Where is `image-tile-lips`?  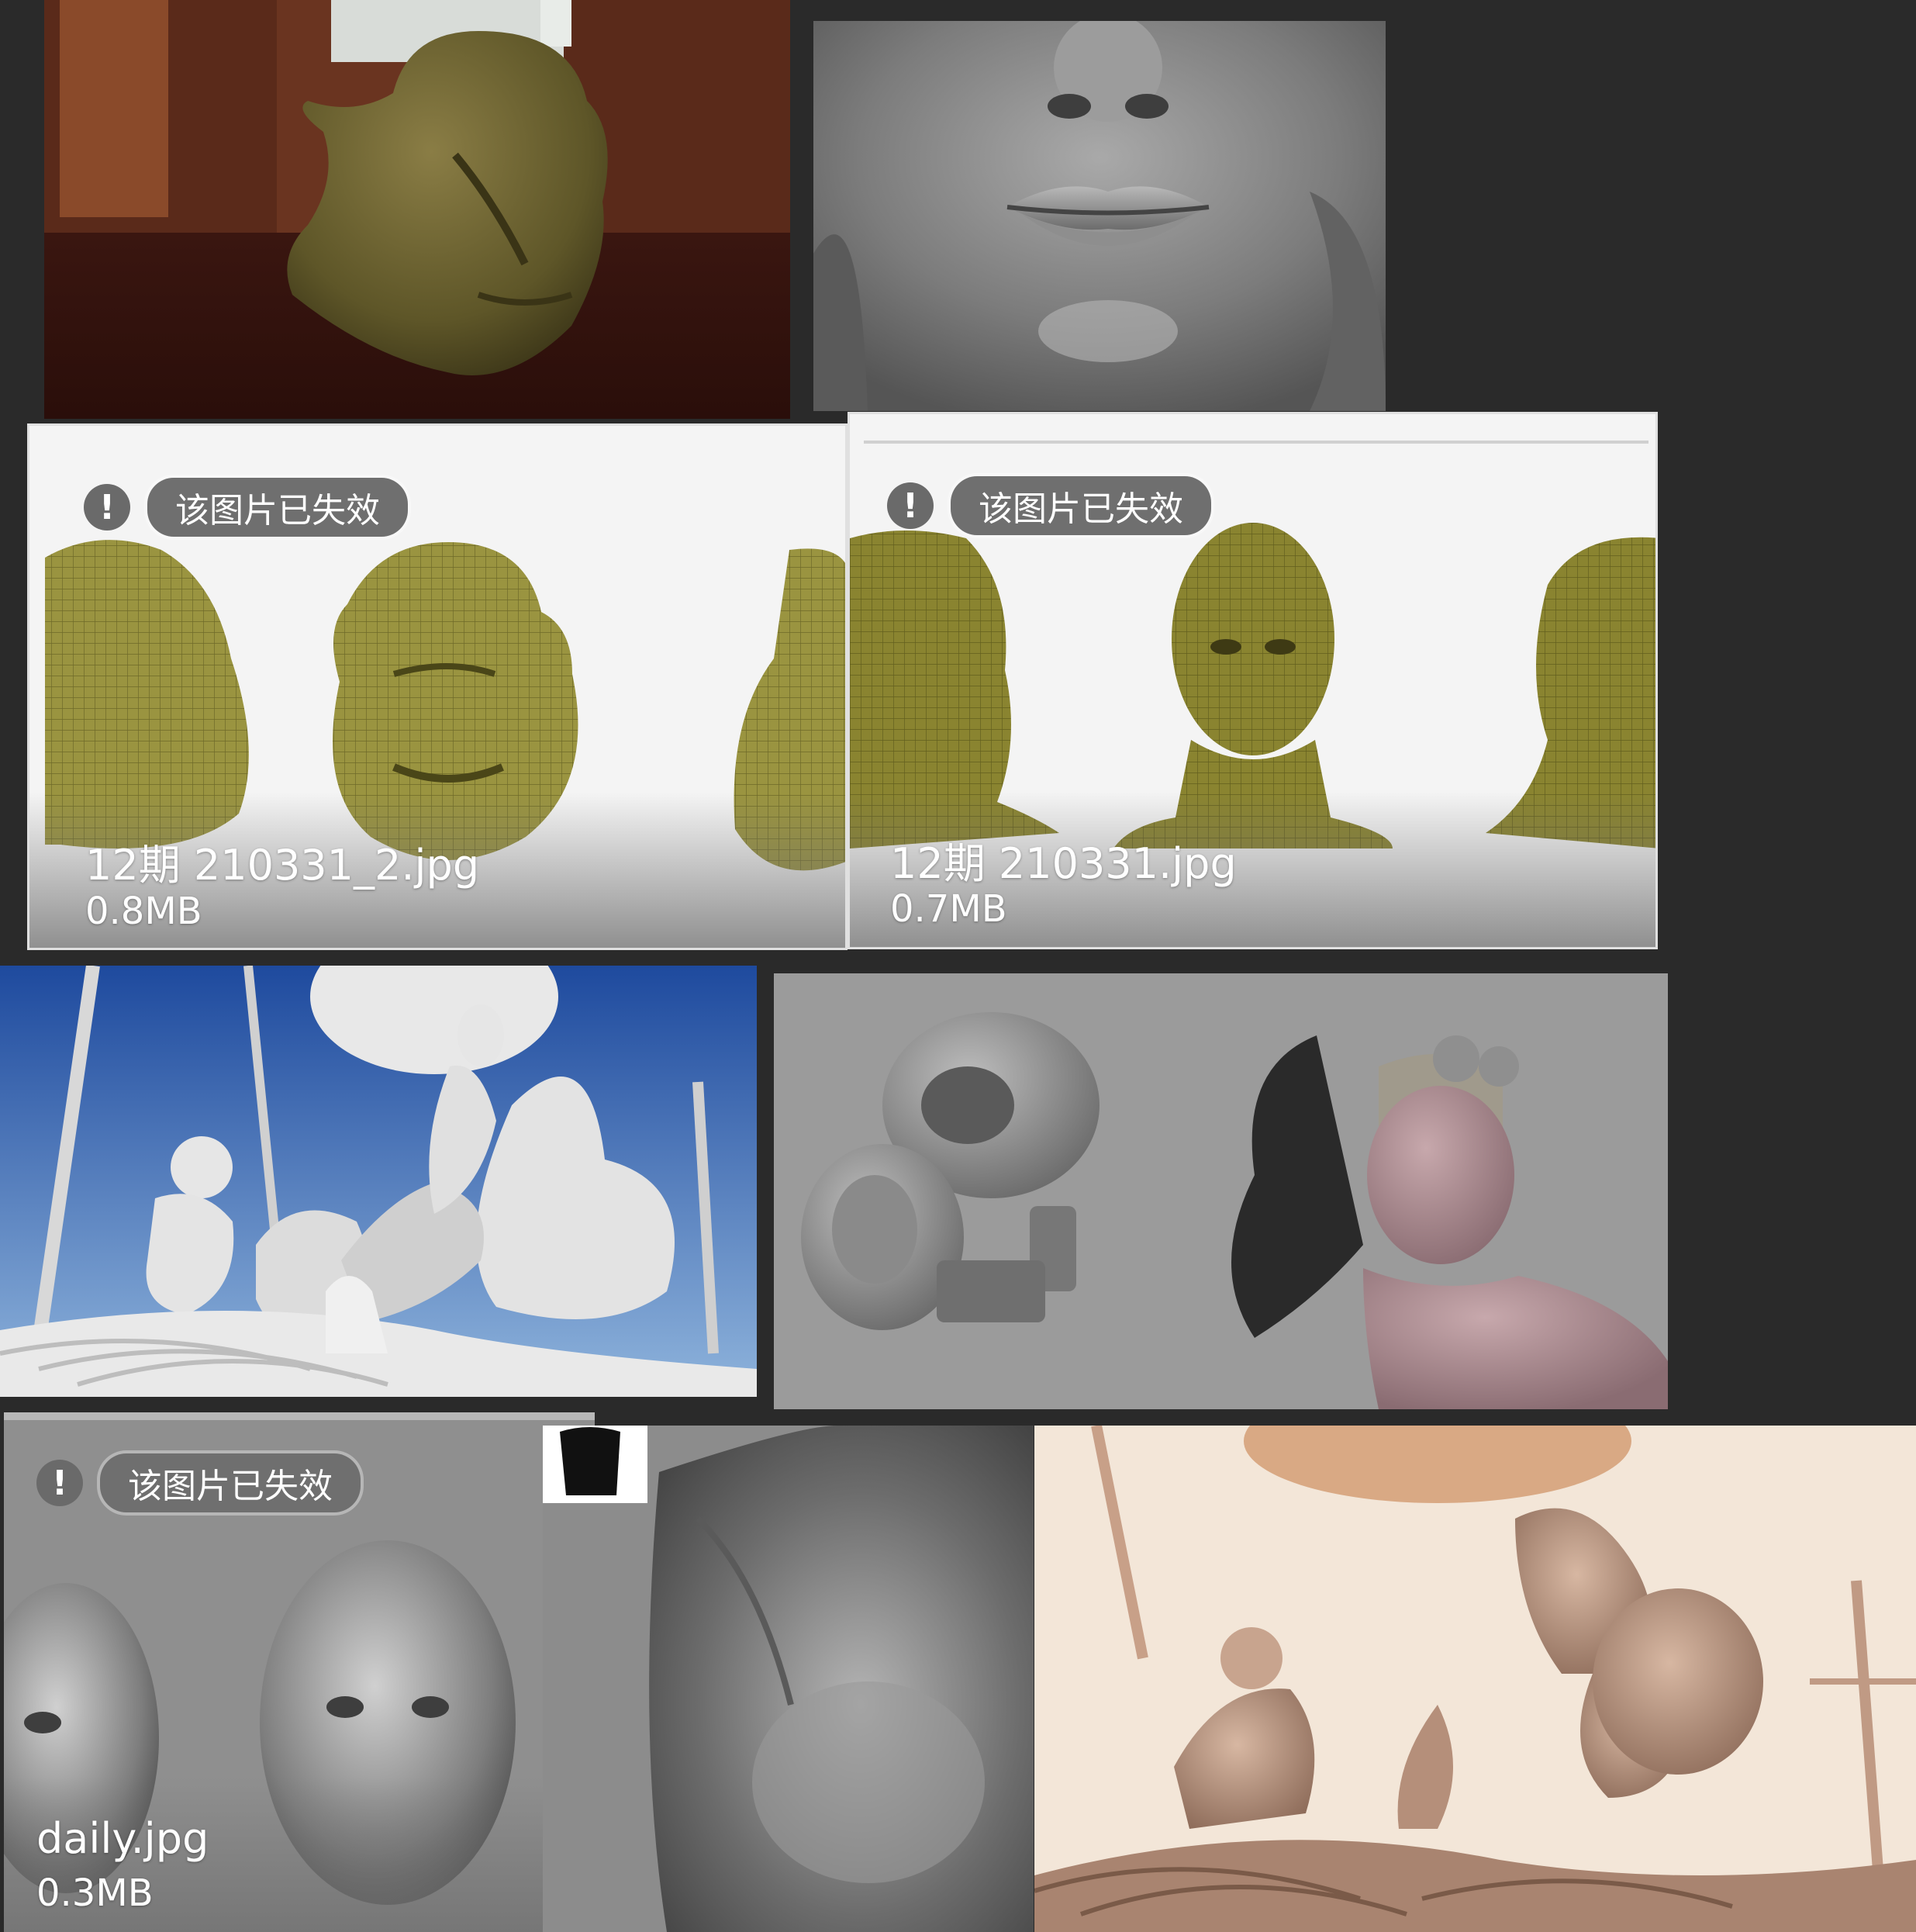 image-tile-lips is located at coordinates (1099, 216).